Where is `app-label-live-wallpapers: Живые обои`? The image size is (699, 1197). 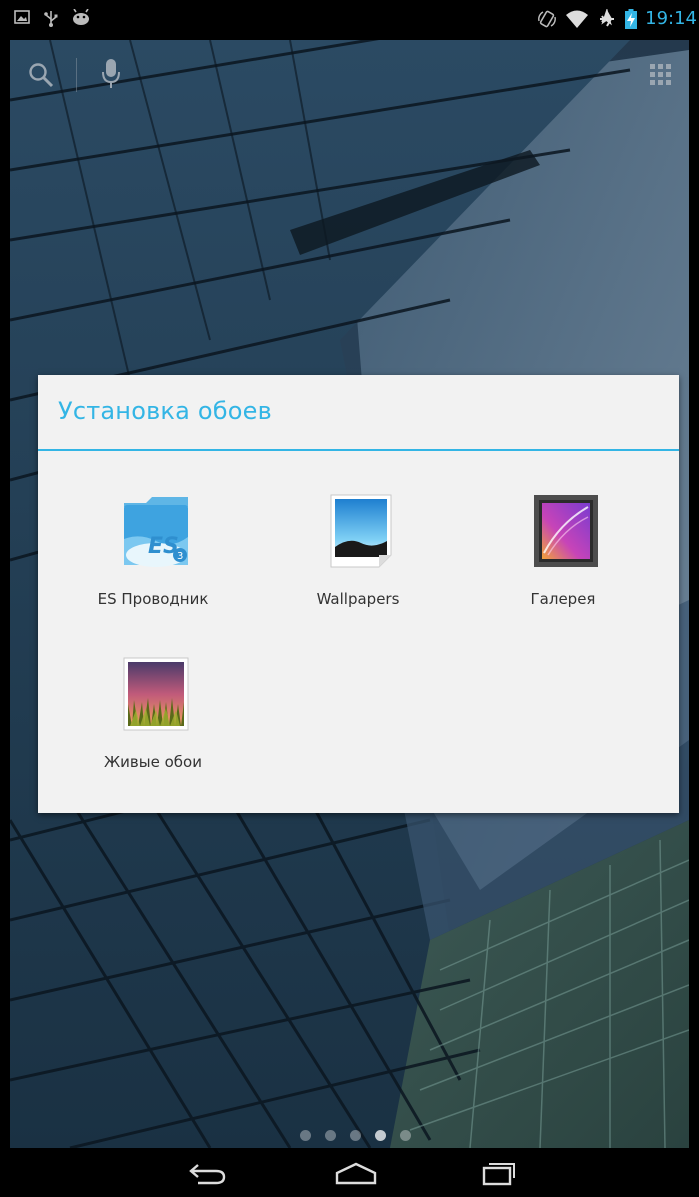
app-label-live-wallpapers: Живые обои is located at coordinates (153, 762).